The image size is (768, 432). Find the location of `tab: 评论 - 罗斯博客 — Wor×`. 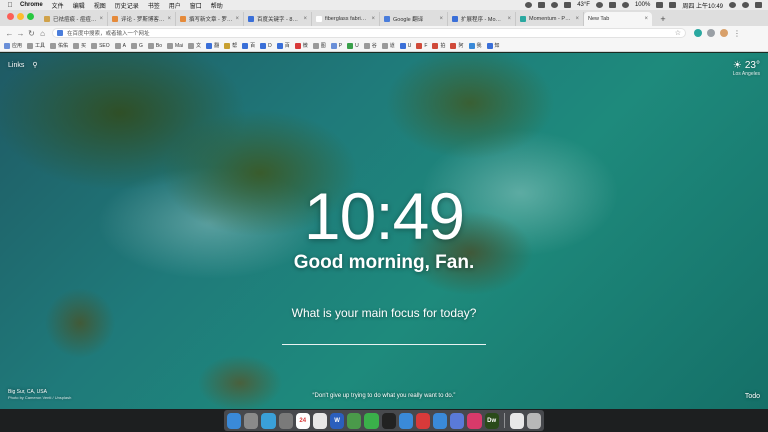

tab: 评论 - 罗斯博客 — Wor× is located at coordinates (142, 19).